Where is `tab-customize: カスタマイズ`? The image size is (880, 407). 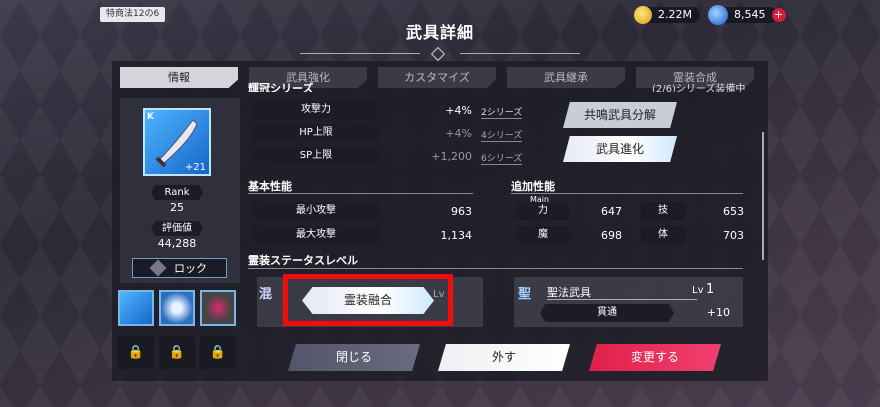
tab-customize: カスタマイズ is located at coordinates (437, 77).